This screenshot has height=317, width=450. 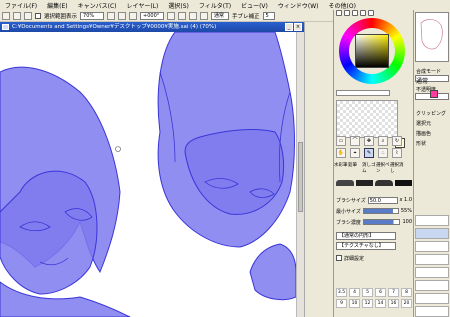 What do you see at coordinates (341, 292) in the screenshot?
I see `brush-preset: 3.5` at bounding box center [341, 292].